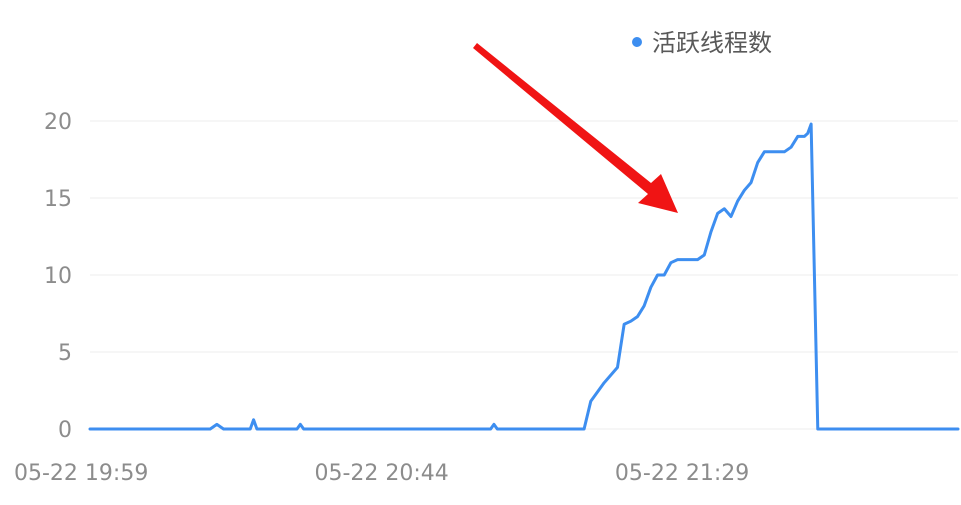 This screenshot has width=961, height=505. I want to click on y-tick-label: 5, so click(65, 353).